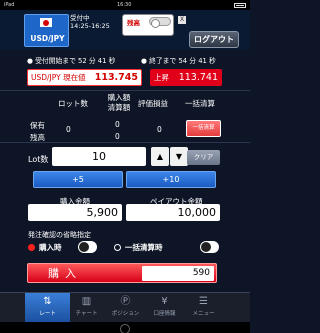  I want to click on currency-pair-selector: USD/JPY, so click(46, 30).